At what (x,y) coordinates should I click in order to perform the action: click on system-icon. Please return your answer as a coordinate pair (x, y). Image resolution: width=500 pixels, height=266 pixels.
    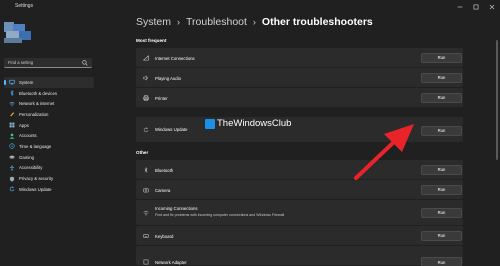
    Looking at the image, I should click on (12, 82).